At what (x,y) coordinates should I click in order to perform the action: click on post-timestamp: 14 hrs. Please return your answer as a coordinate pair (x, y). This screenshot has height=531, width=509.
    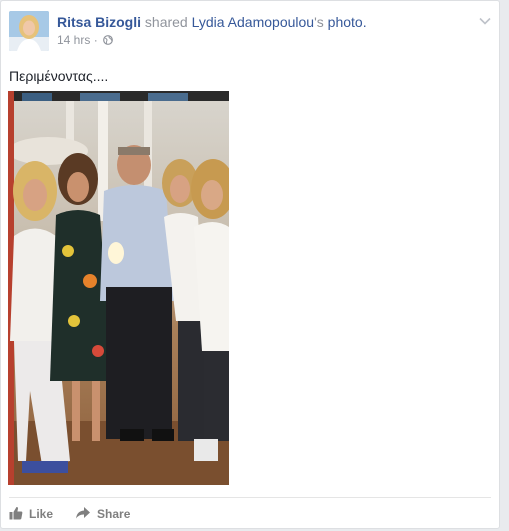
    Looking at the image, I should click on (73, 40).